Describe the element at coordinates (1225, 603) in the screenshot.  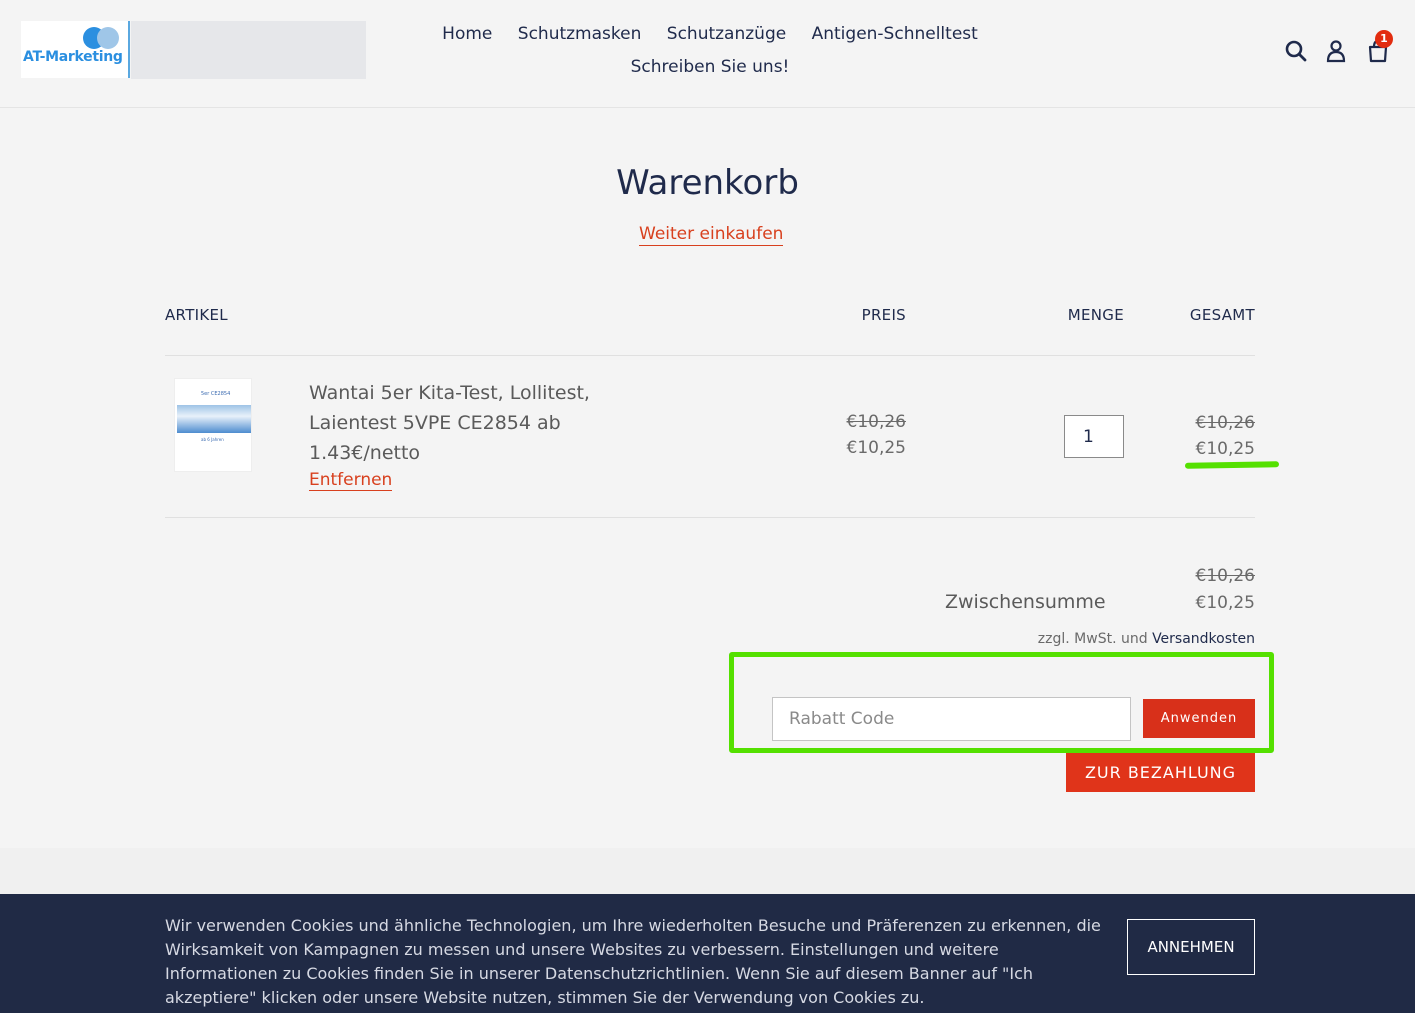
I see `subtotal-sale: €10,25` at that location.